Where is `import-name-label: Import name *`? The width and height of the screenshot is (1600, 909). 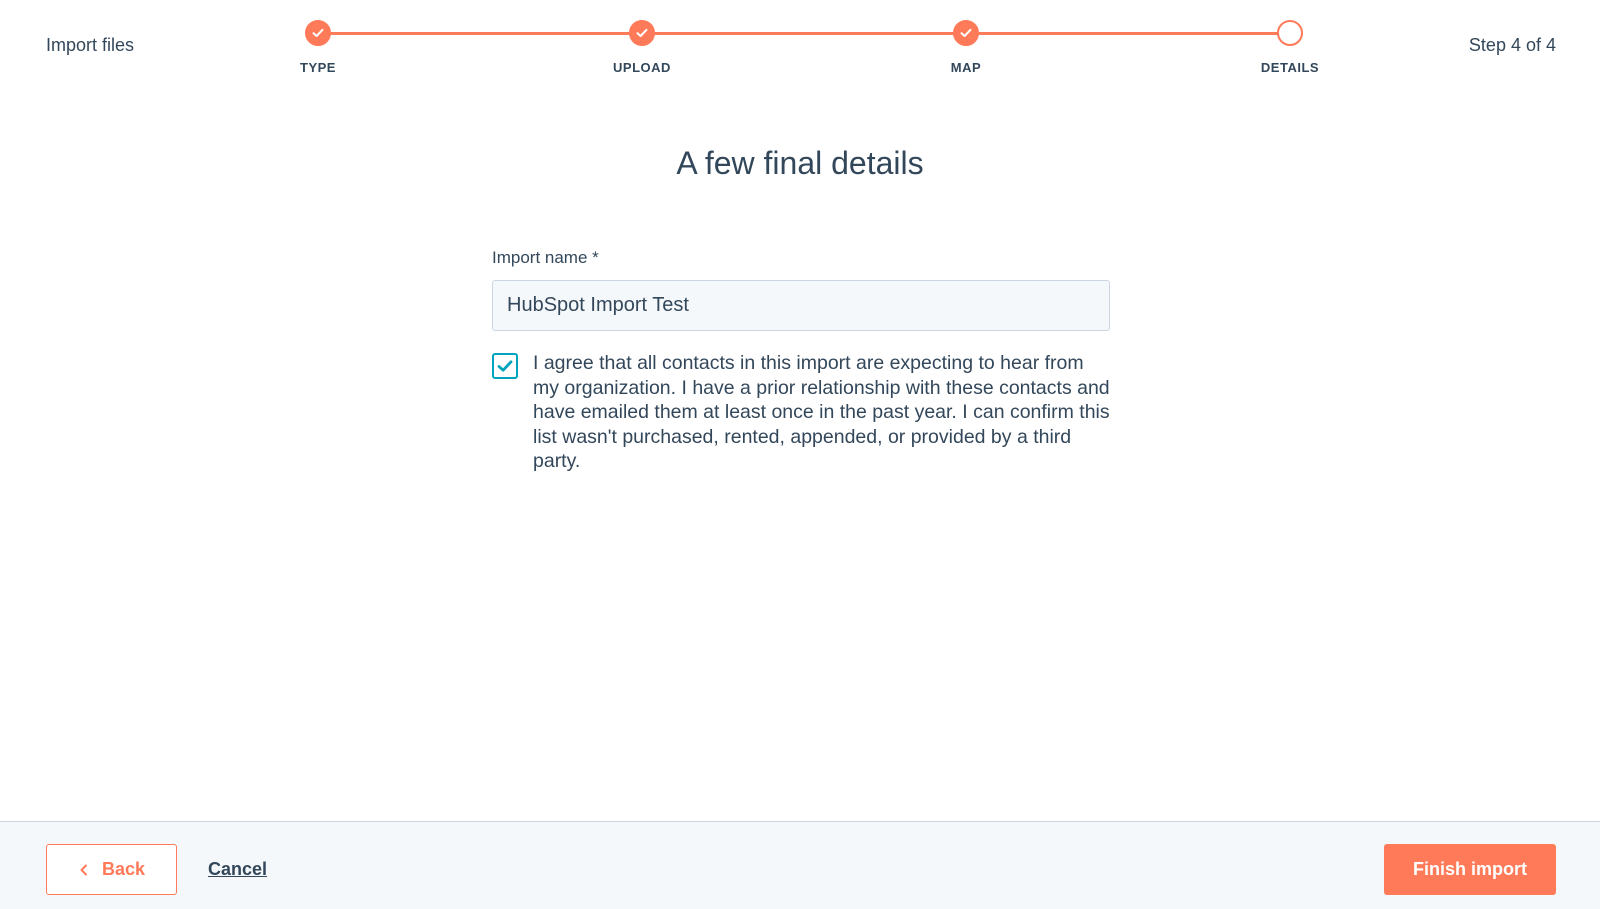
import-name-label: Import name * is located at coordinates (545, 257).